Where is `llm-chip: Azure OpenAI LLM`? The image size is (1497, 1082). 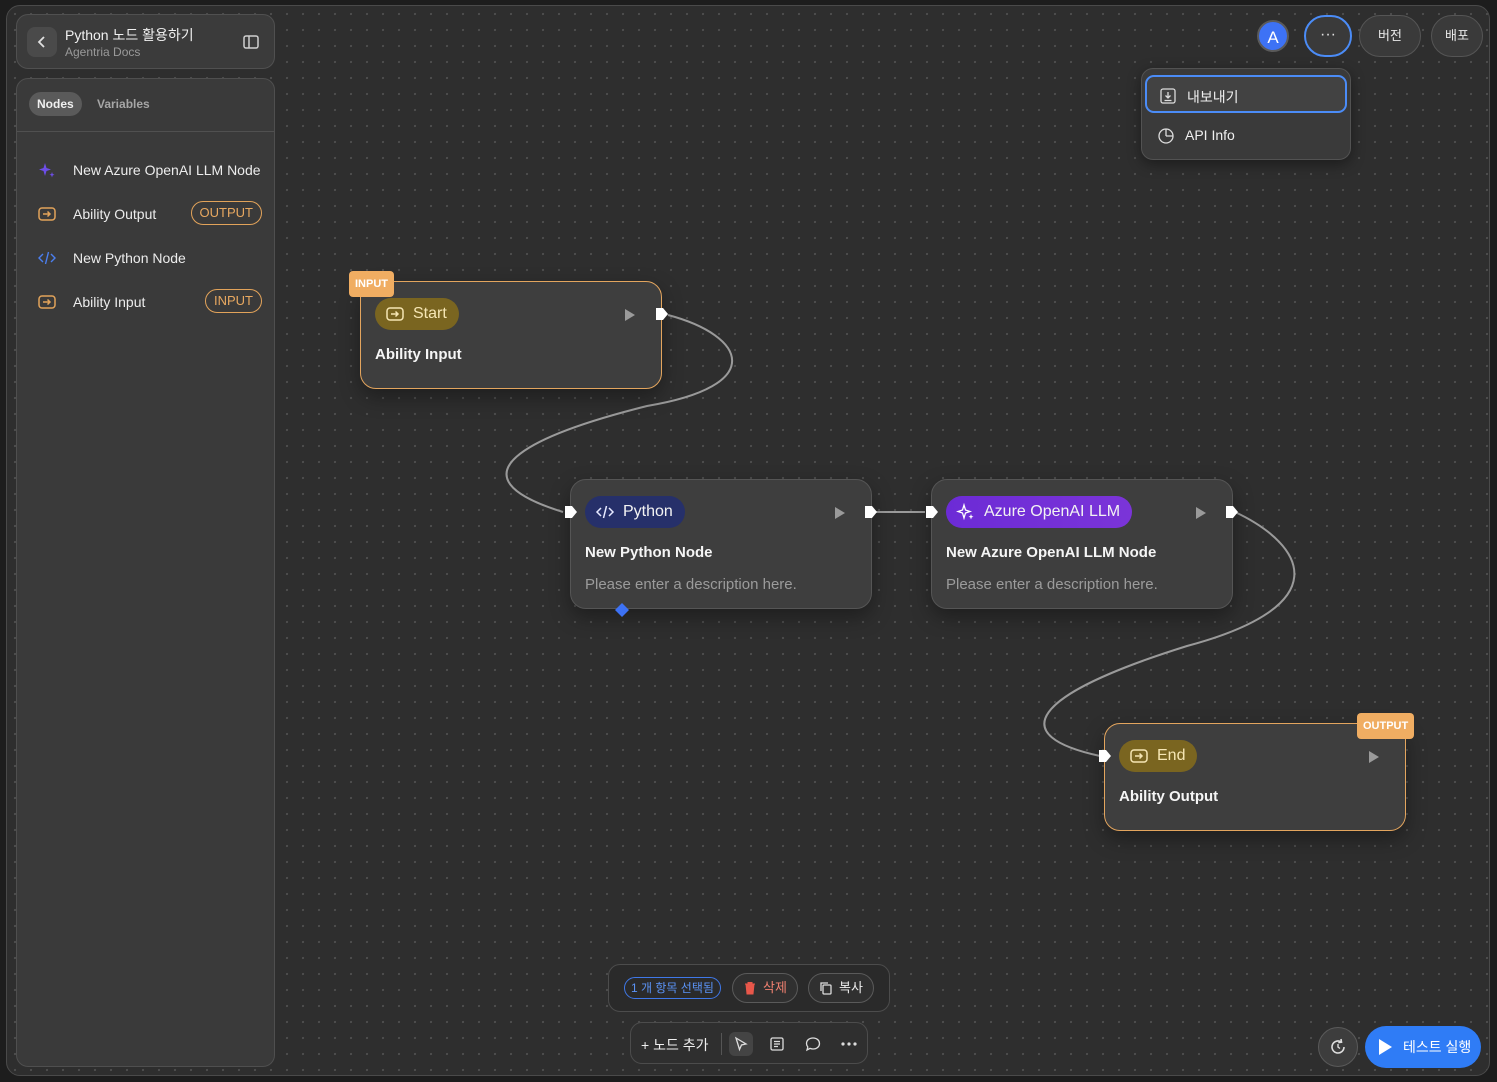 llm-chip: Azure OpenAI LLM is located at coordinates (1039, 512).